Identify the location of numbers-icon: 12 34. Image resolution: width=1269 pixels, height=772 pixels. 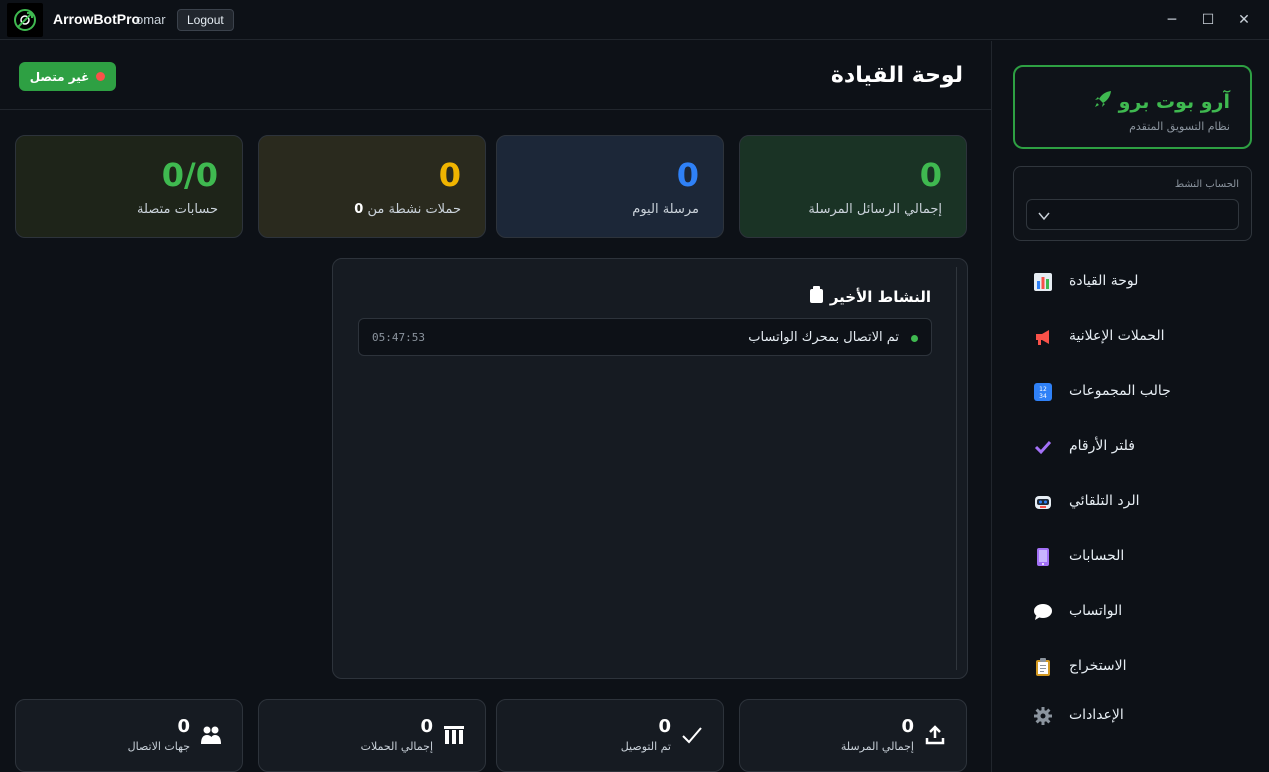
(1043, 392).